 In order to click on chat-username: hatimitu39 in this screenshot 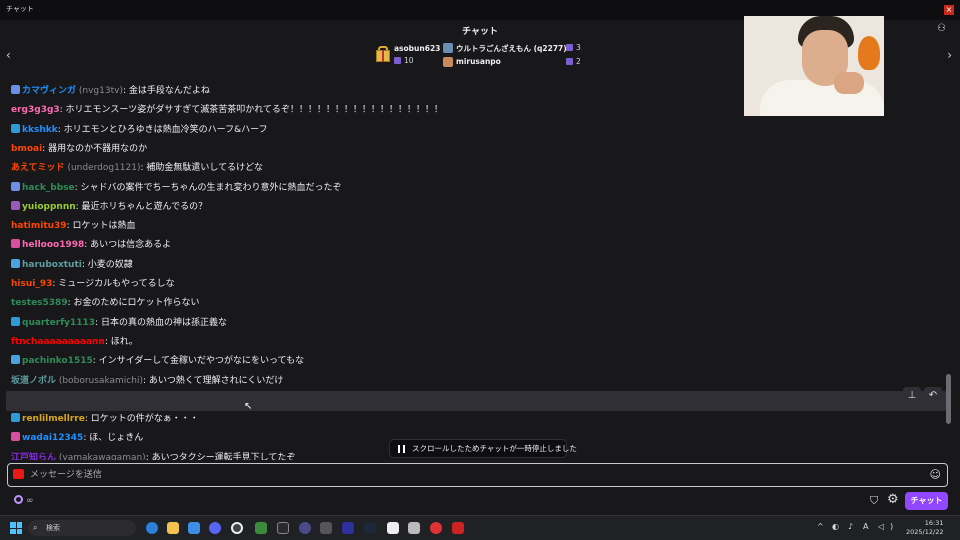, I will do `click(39, 226)`.